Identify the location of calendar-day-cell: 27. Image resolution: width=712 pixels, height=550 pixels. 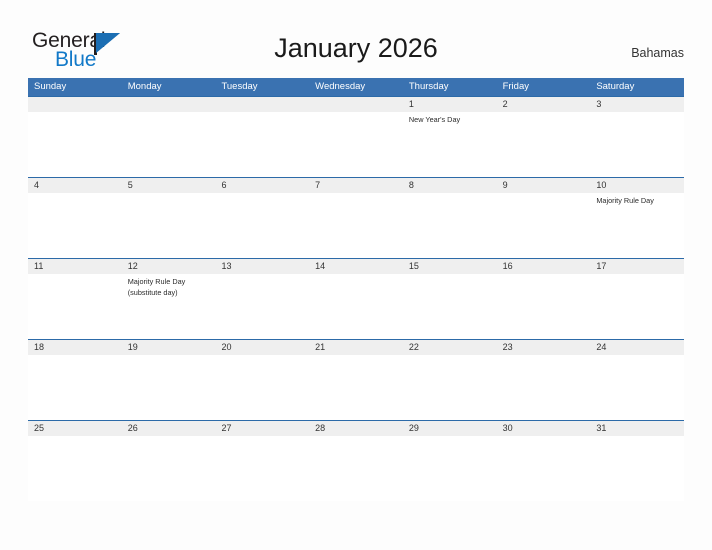
(262, 461).